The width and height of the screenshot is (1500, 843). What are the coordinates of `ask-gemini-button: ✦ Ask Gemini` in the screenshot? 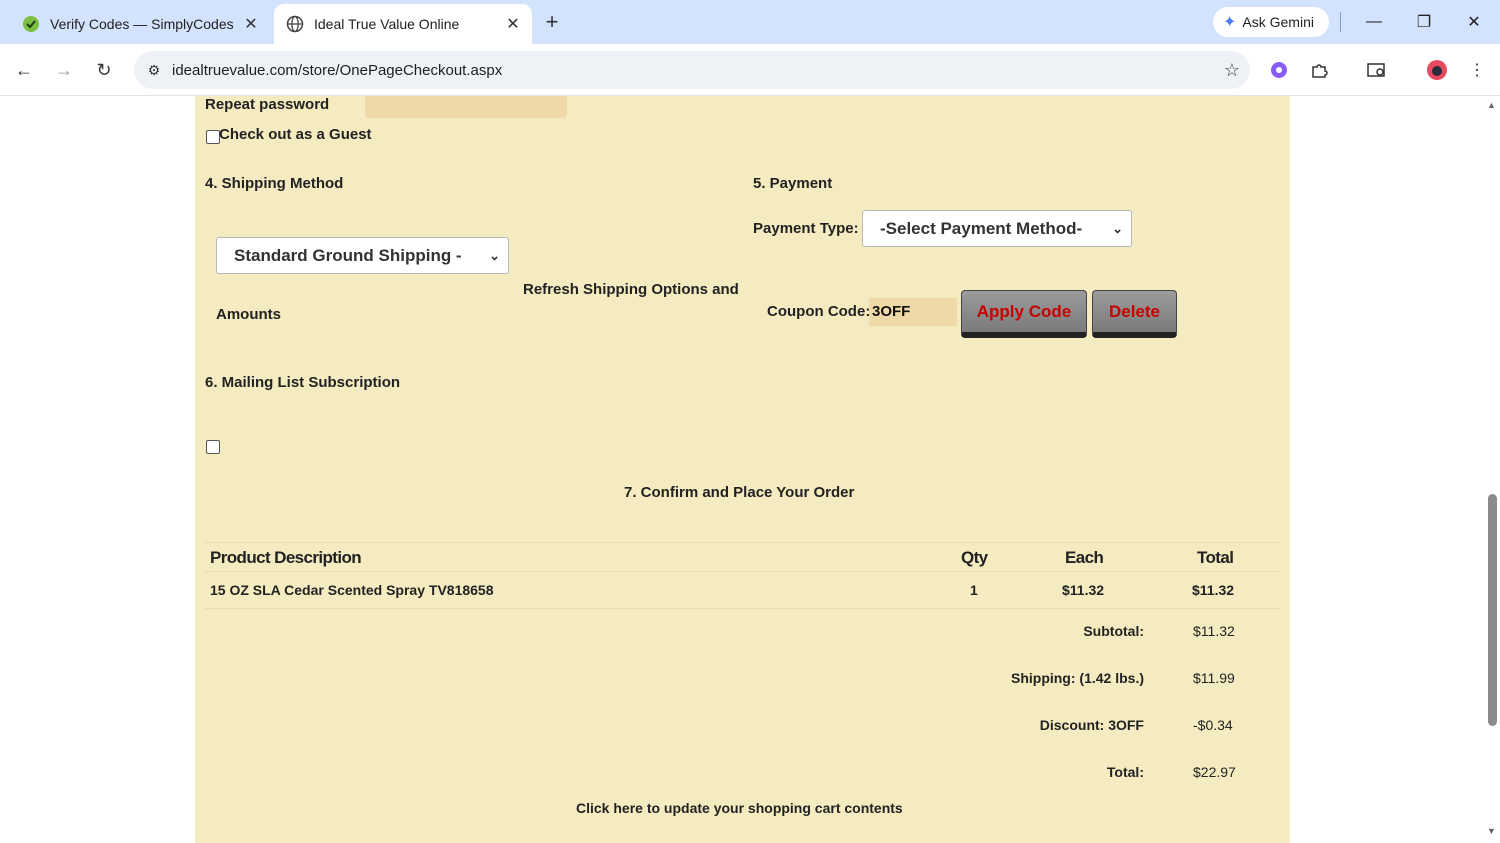 It's located at (1271, 22).